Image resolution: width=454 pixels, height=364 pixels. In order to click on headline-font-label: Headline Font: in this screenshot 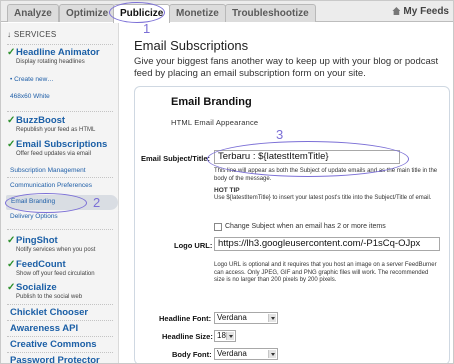, I will do `click(185, 318)`.